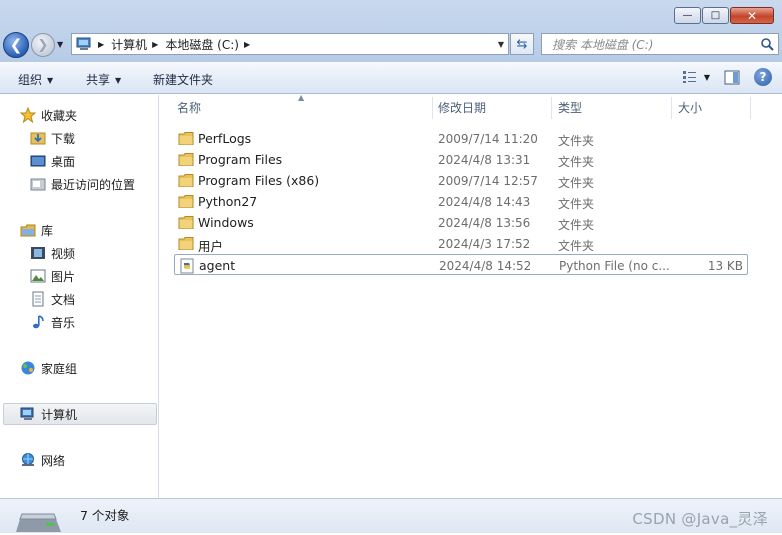 The image size is (782, 535). What do you see at coordinates (63, 253) in the screenshot?
I see `nav-label: 视频` at bounding box center [63, 253].